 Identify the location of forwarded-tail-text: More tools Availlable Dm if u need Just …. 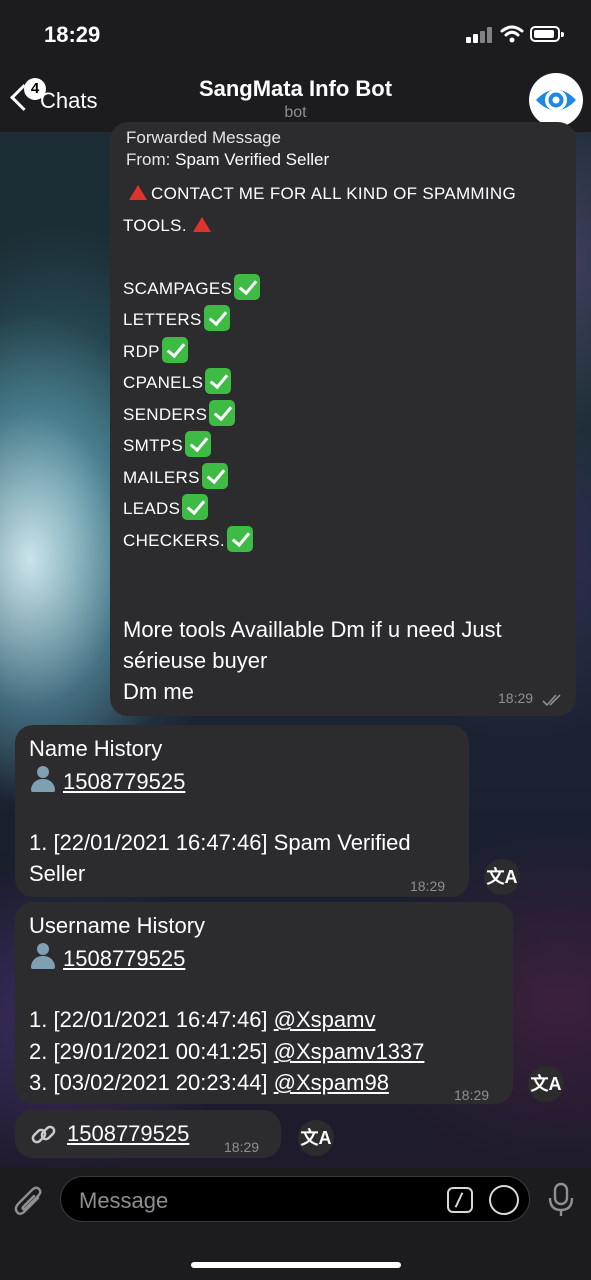
(312, 660).